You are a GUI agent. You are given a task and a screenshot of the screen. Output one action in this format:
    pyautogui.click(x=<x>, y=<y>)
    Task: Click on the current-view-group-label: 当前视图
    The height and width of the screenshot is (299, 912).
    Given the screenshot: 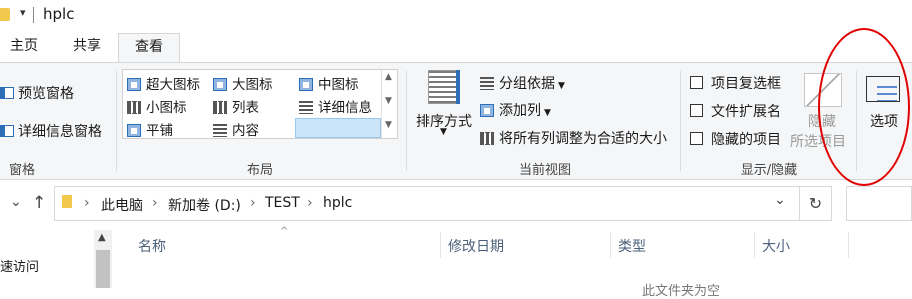 What is the action you would take?
    pyautogui.click(x=544, y=170)
    